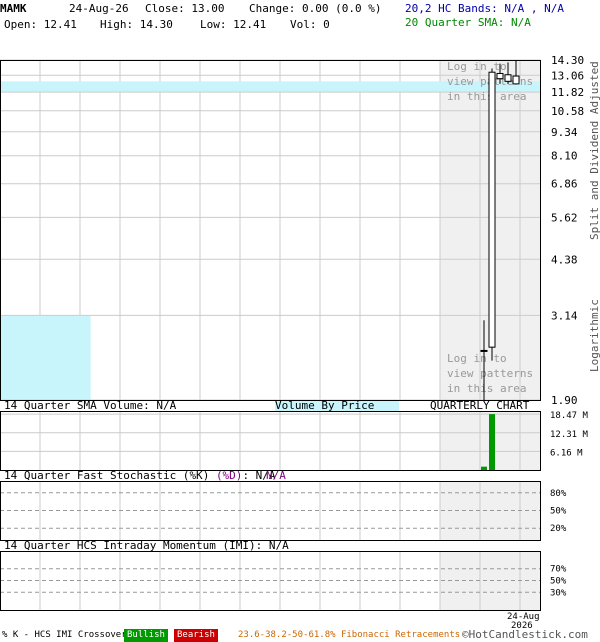  Describe the element at coordinates (13, 8) in the screenshot. I see `symbol: MAMK` at that location.